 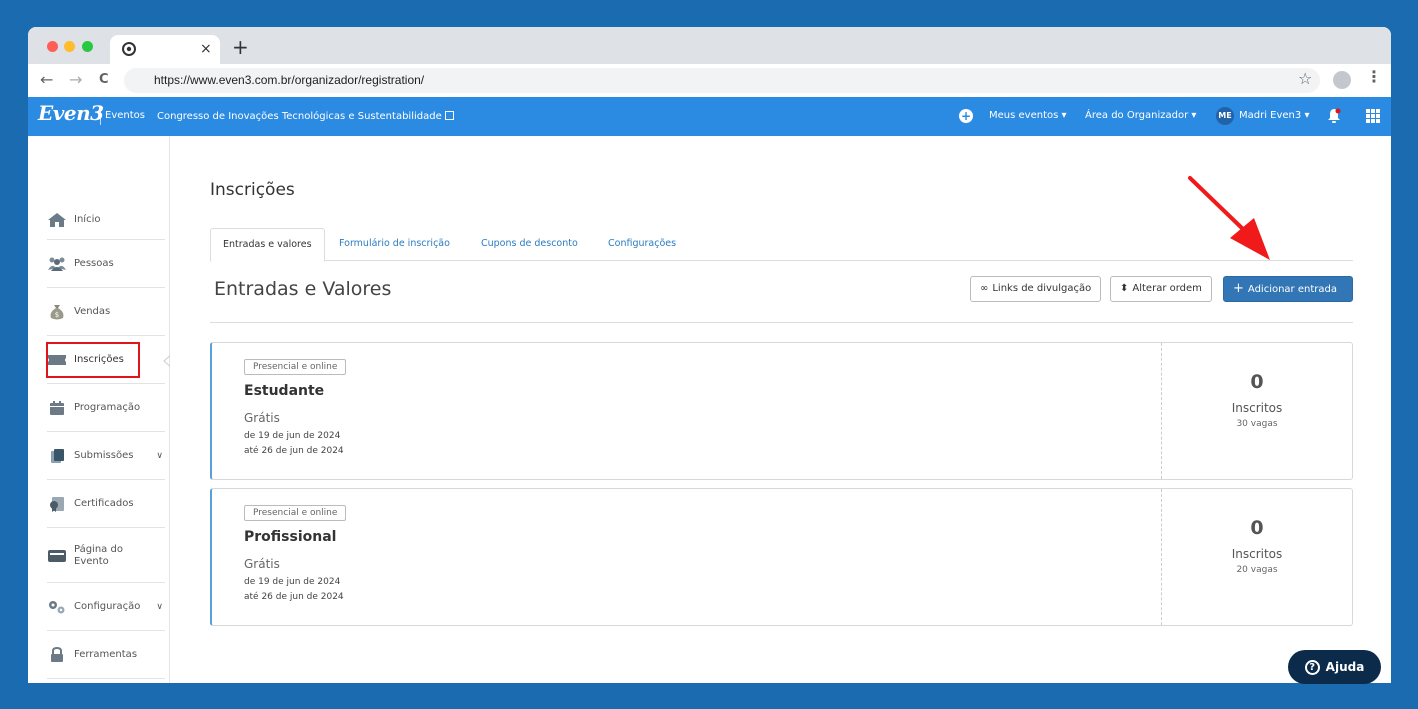 I want to click on even3-logo: Even3, so click(x=71, y=113).